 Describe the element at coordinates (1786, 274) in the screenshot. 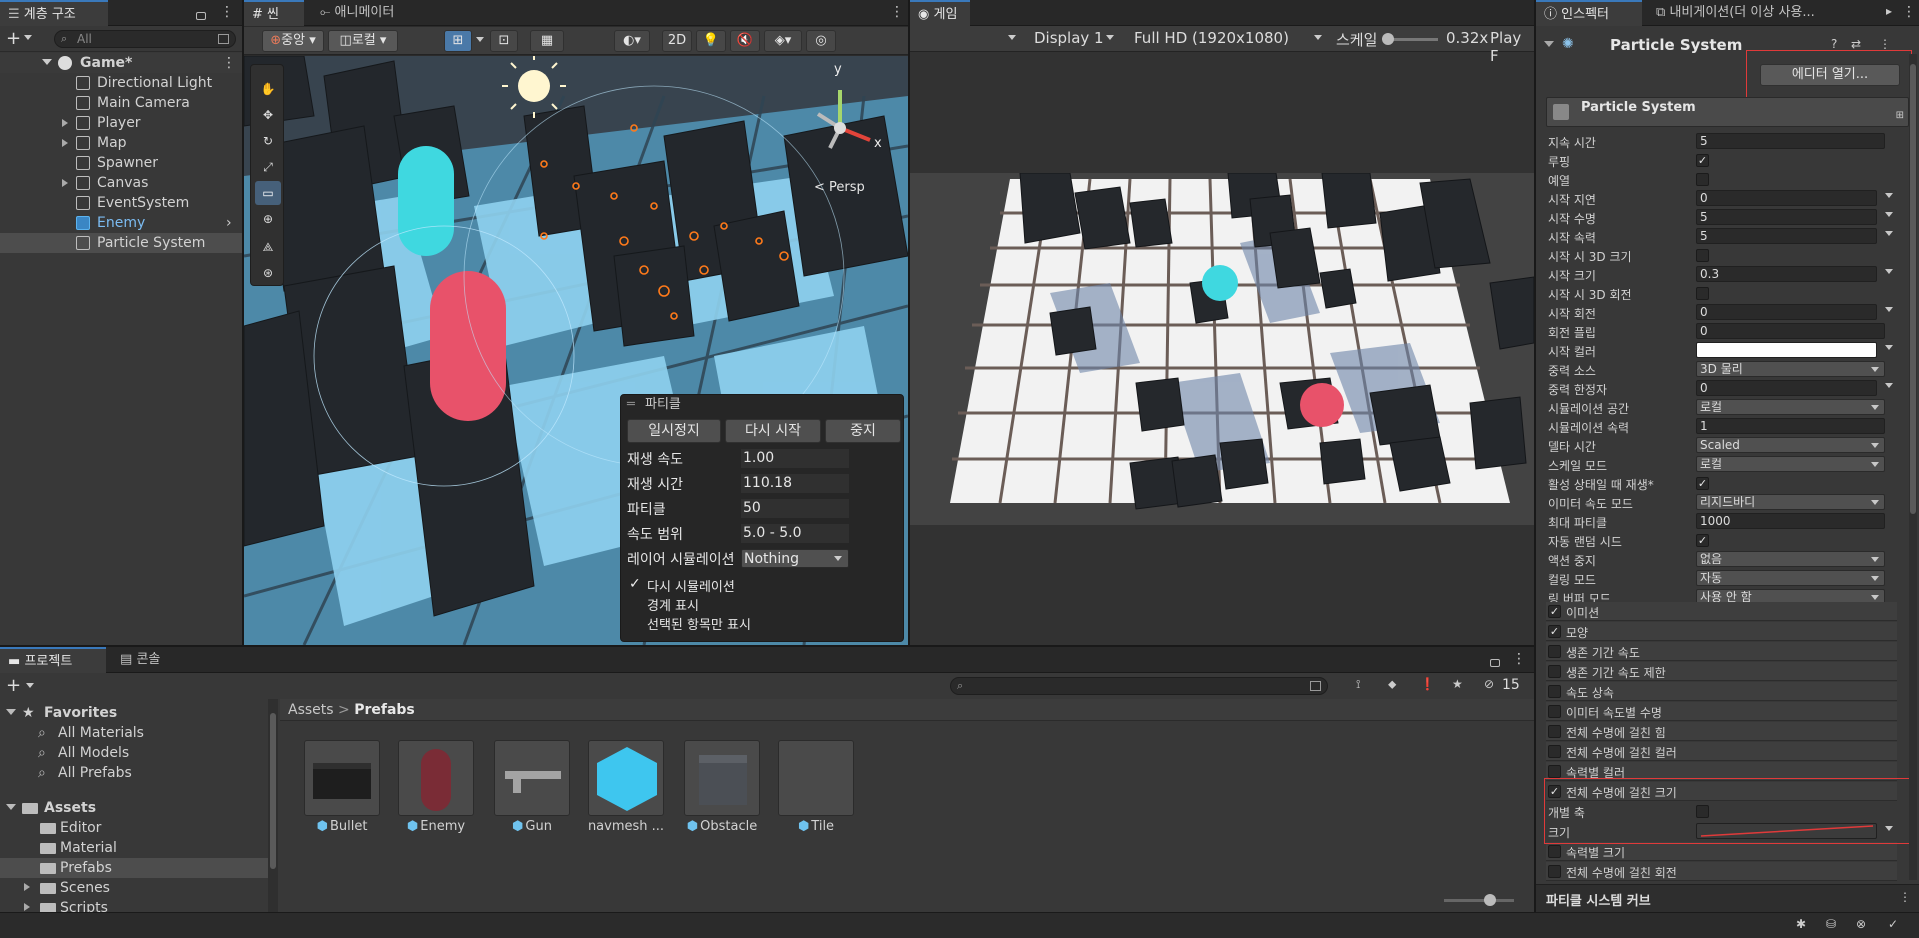

I see `property-field: 0.3` at that location.